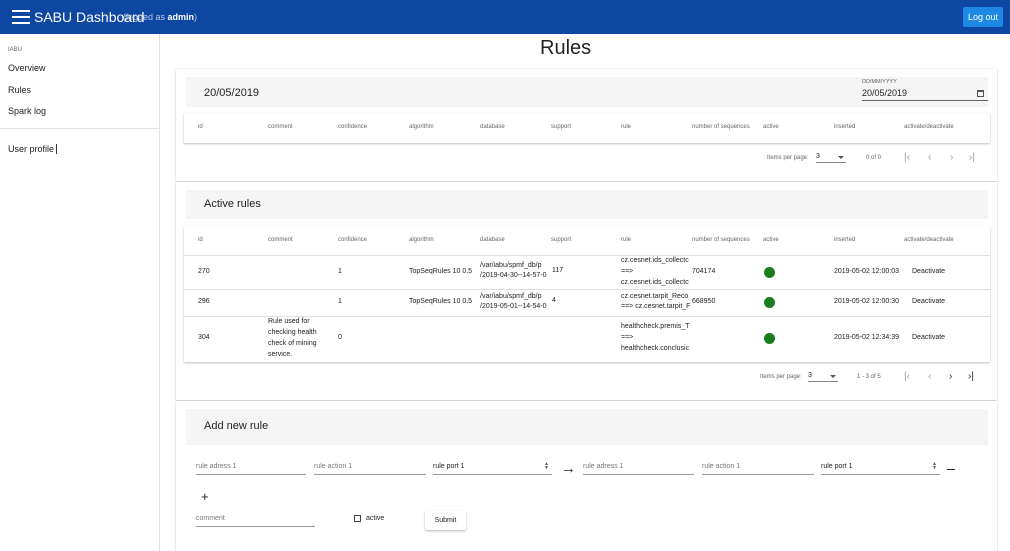  Describe the element at coordinates (638, 469) in the screenshot. I see `rule-address-input-right: rule adress 1` at that location.